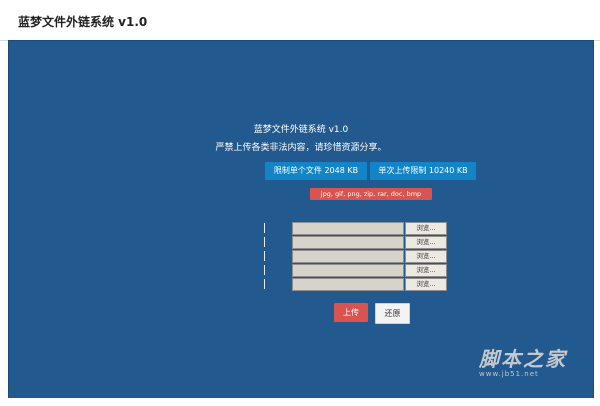 Image resolution: width=600 pixels, height=406 pixels. Describe the element at coordinates (351, 312) in the screenshot. I see `upload-button: 上传` at that location.